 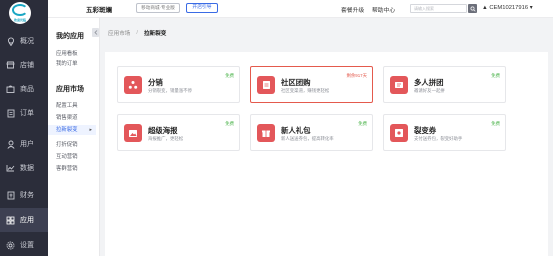 What do you see at coordinates (27, 65) in the screenshot?
I see `nav-item-label: 店铺` at bounding box center [27, 65].